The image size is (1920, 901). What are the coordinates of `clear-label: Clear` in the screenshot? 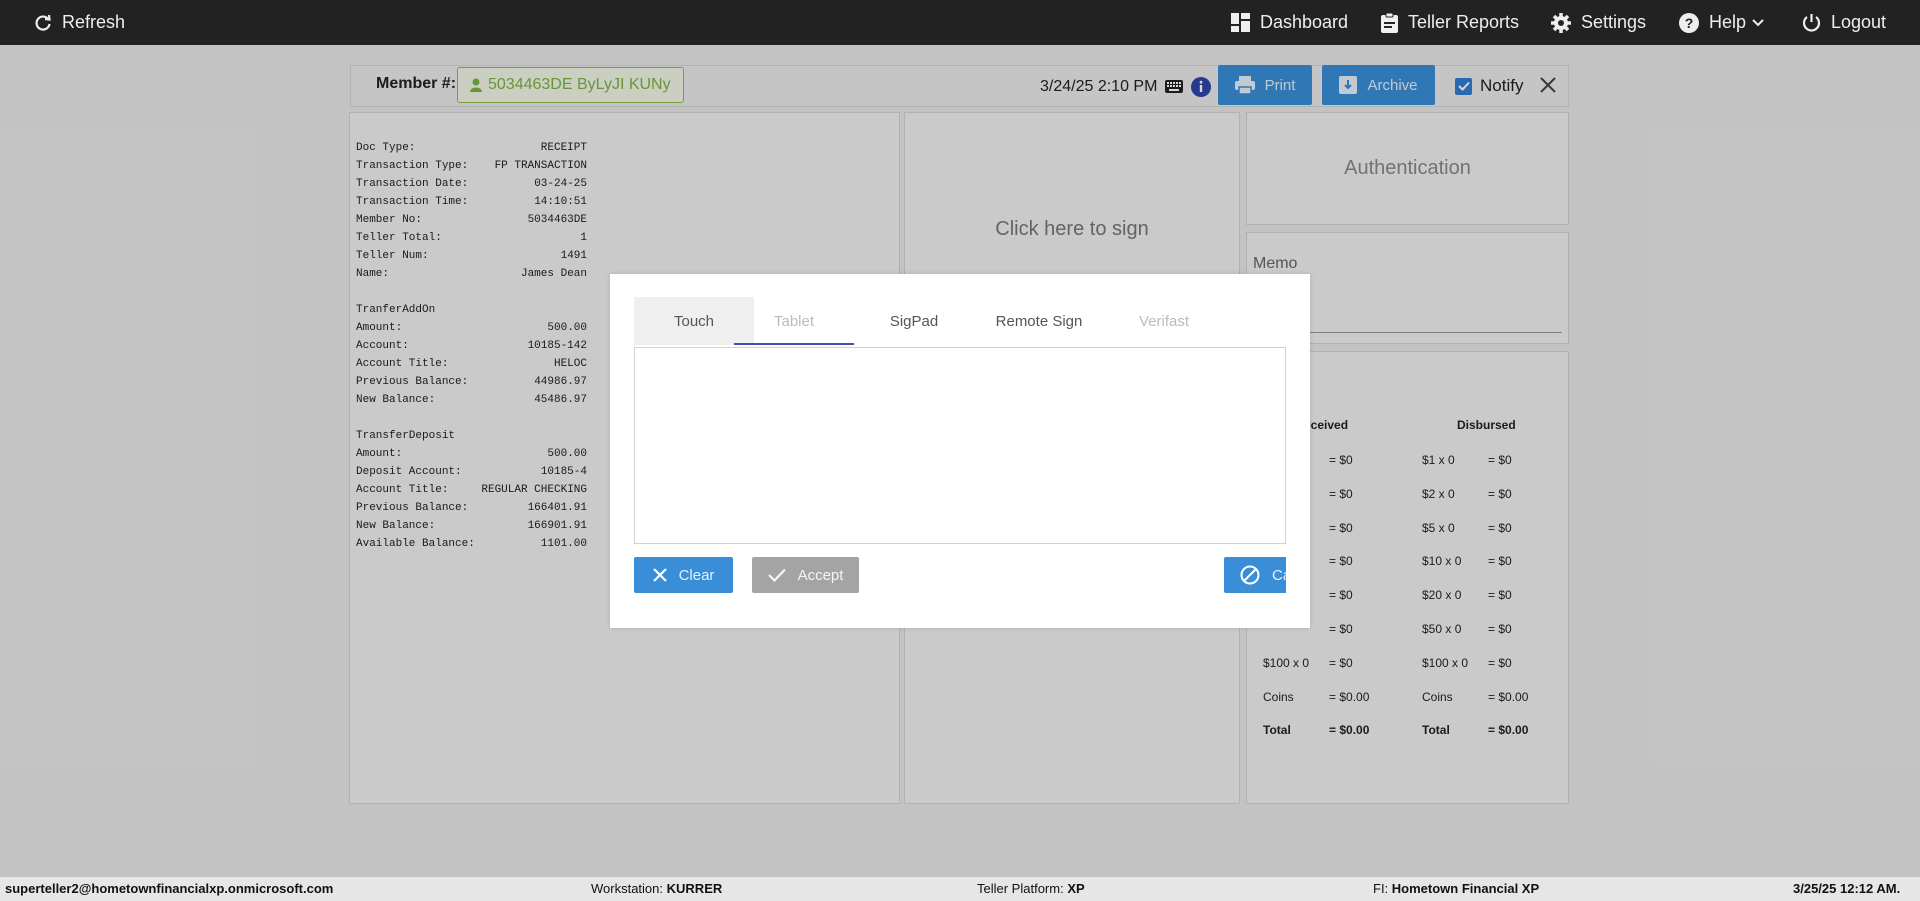 It's located at (696, 575).